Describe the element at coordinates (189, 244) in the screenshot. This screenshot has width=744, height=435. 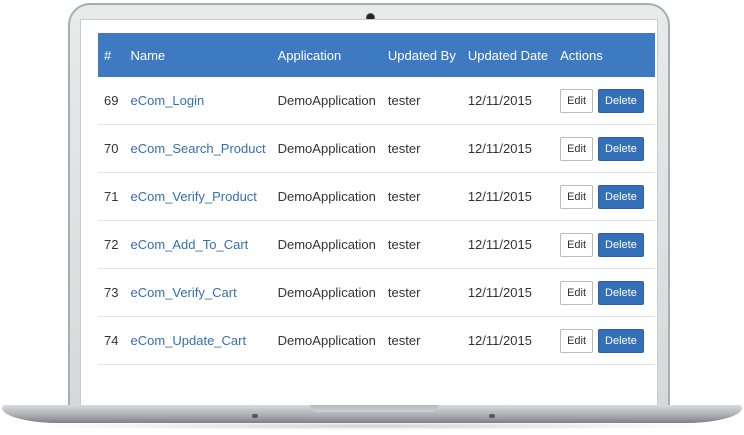
I see `row-name-link: eCom_Add_To_Cart` at that location.